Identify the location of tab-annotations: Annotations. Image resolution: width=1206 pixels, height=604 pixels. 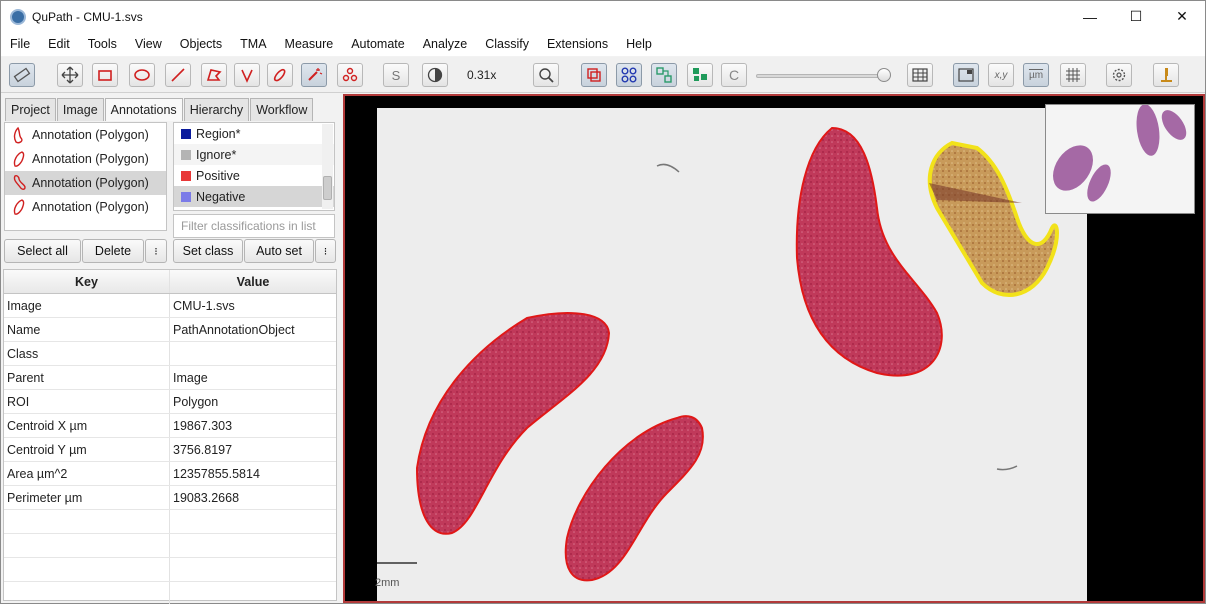
(143, 109).